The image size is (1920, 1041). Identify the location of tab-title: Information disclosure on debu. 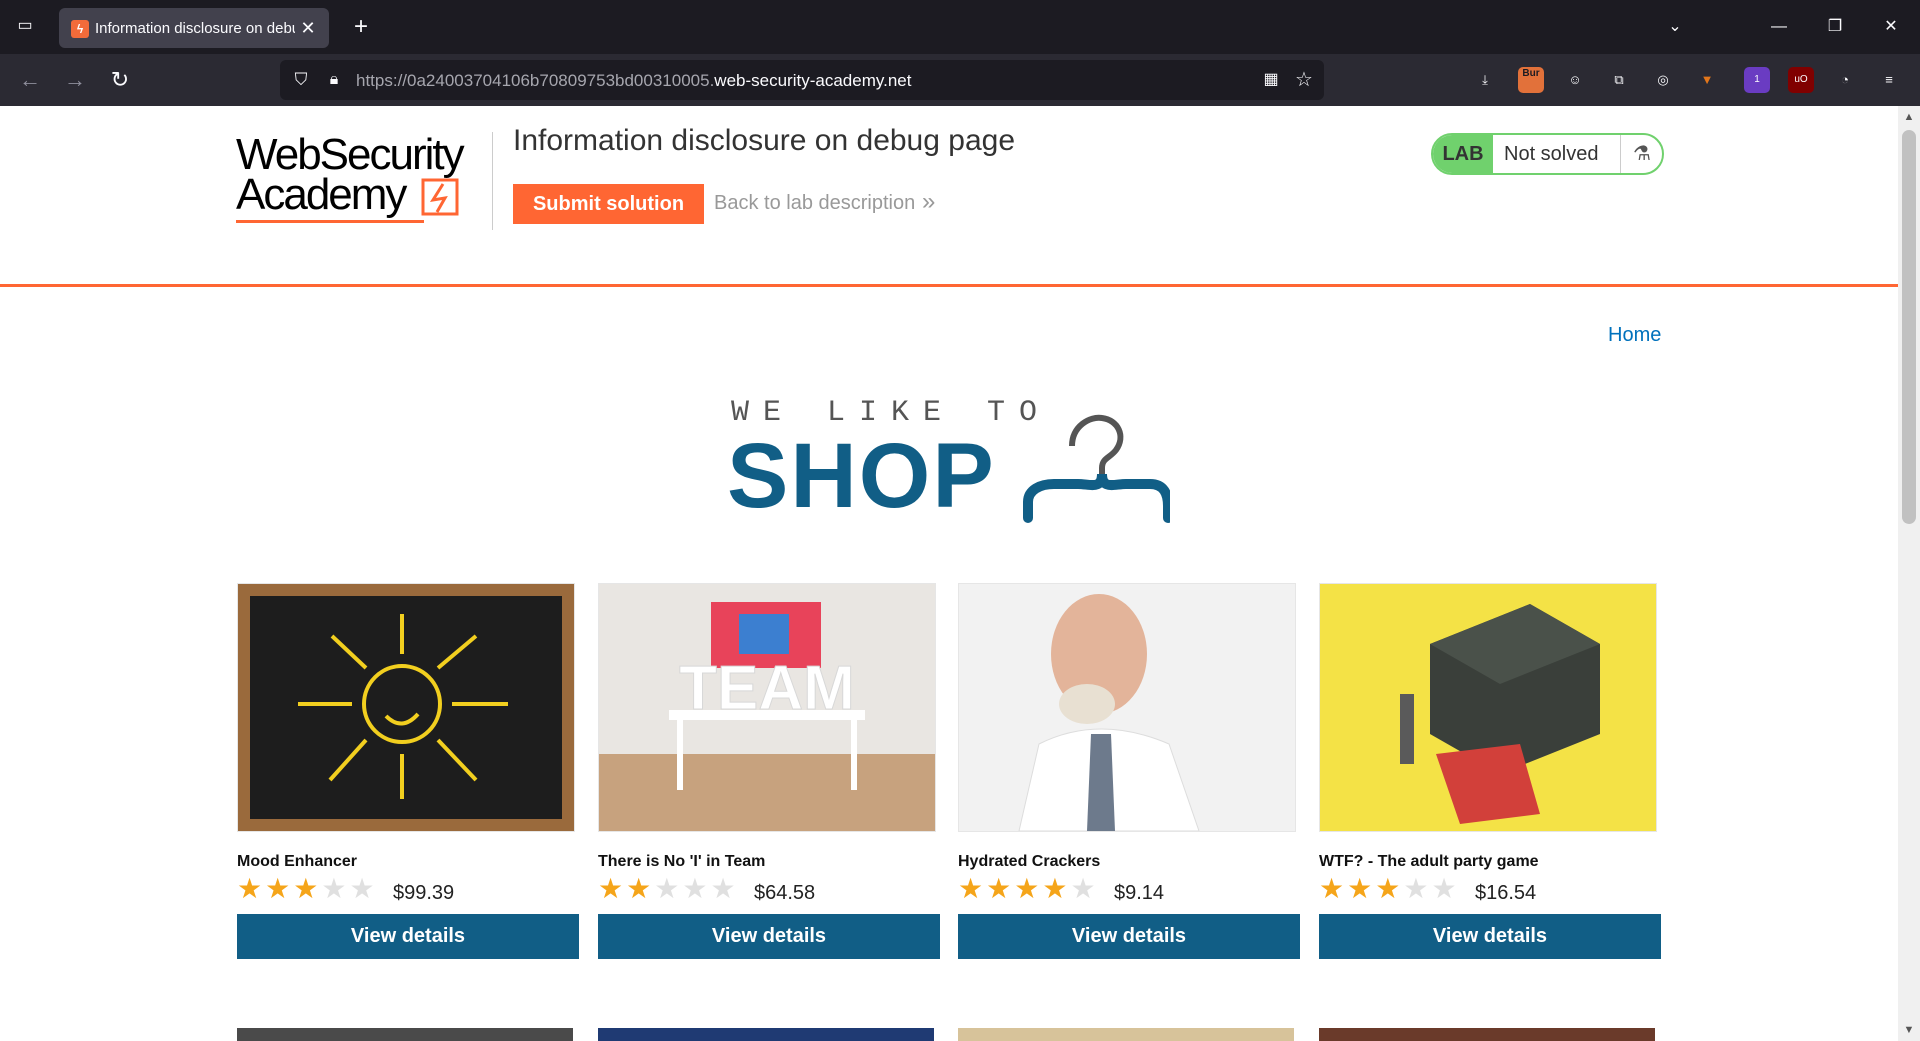
(195, 28).